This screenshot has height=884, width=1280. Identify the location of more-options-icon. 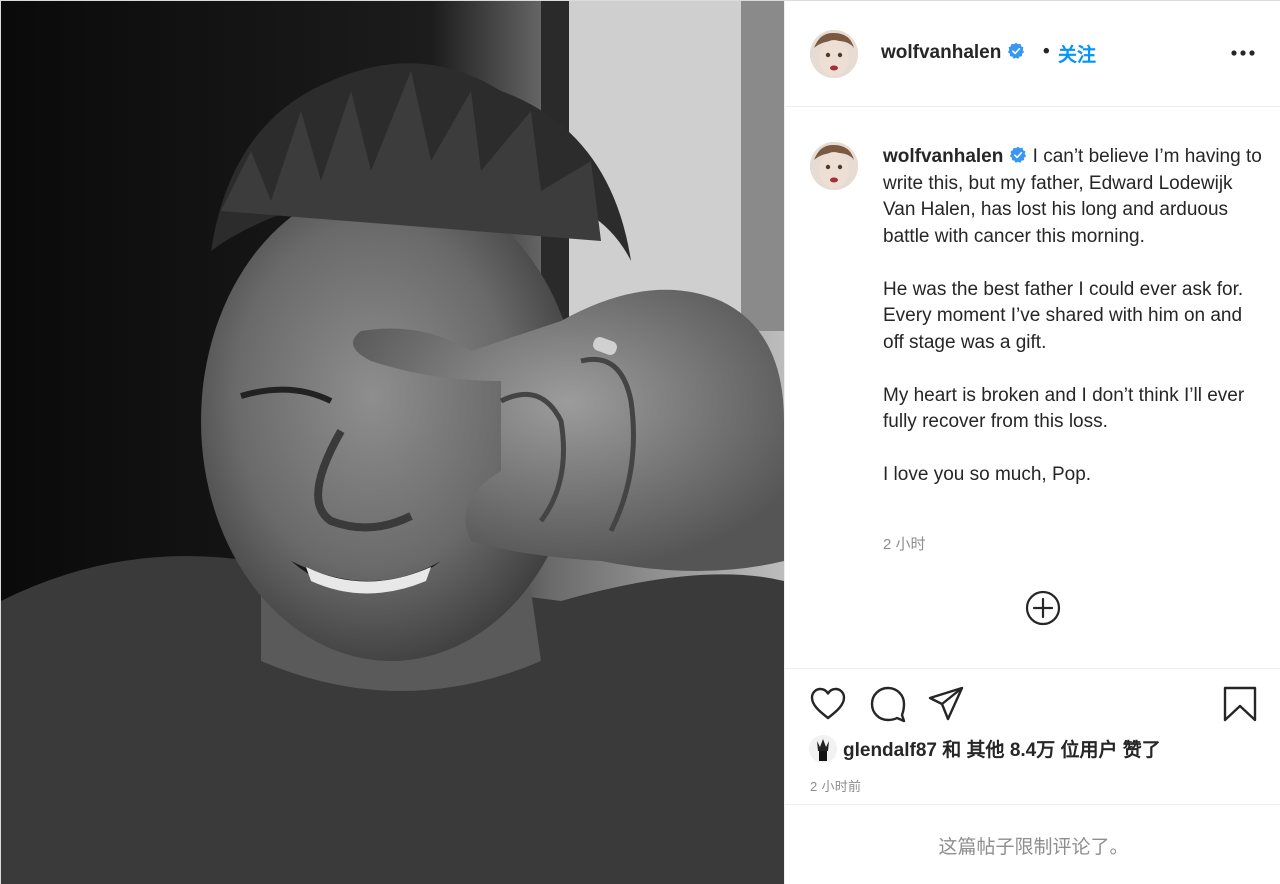
(1243, 53).